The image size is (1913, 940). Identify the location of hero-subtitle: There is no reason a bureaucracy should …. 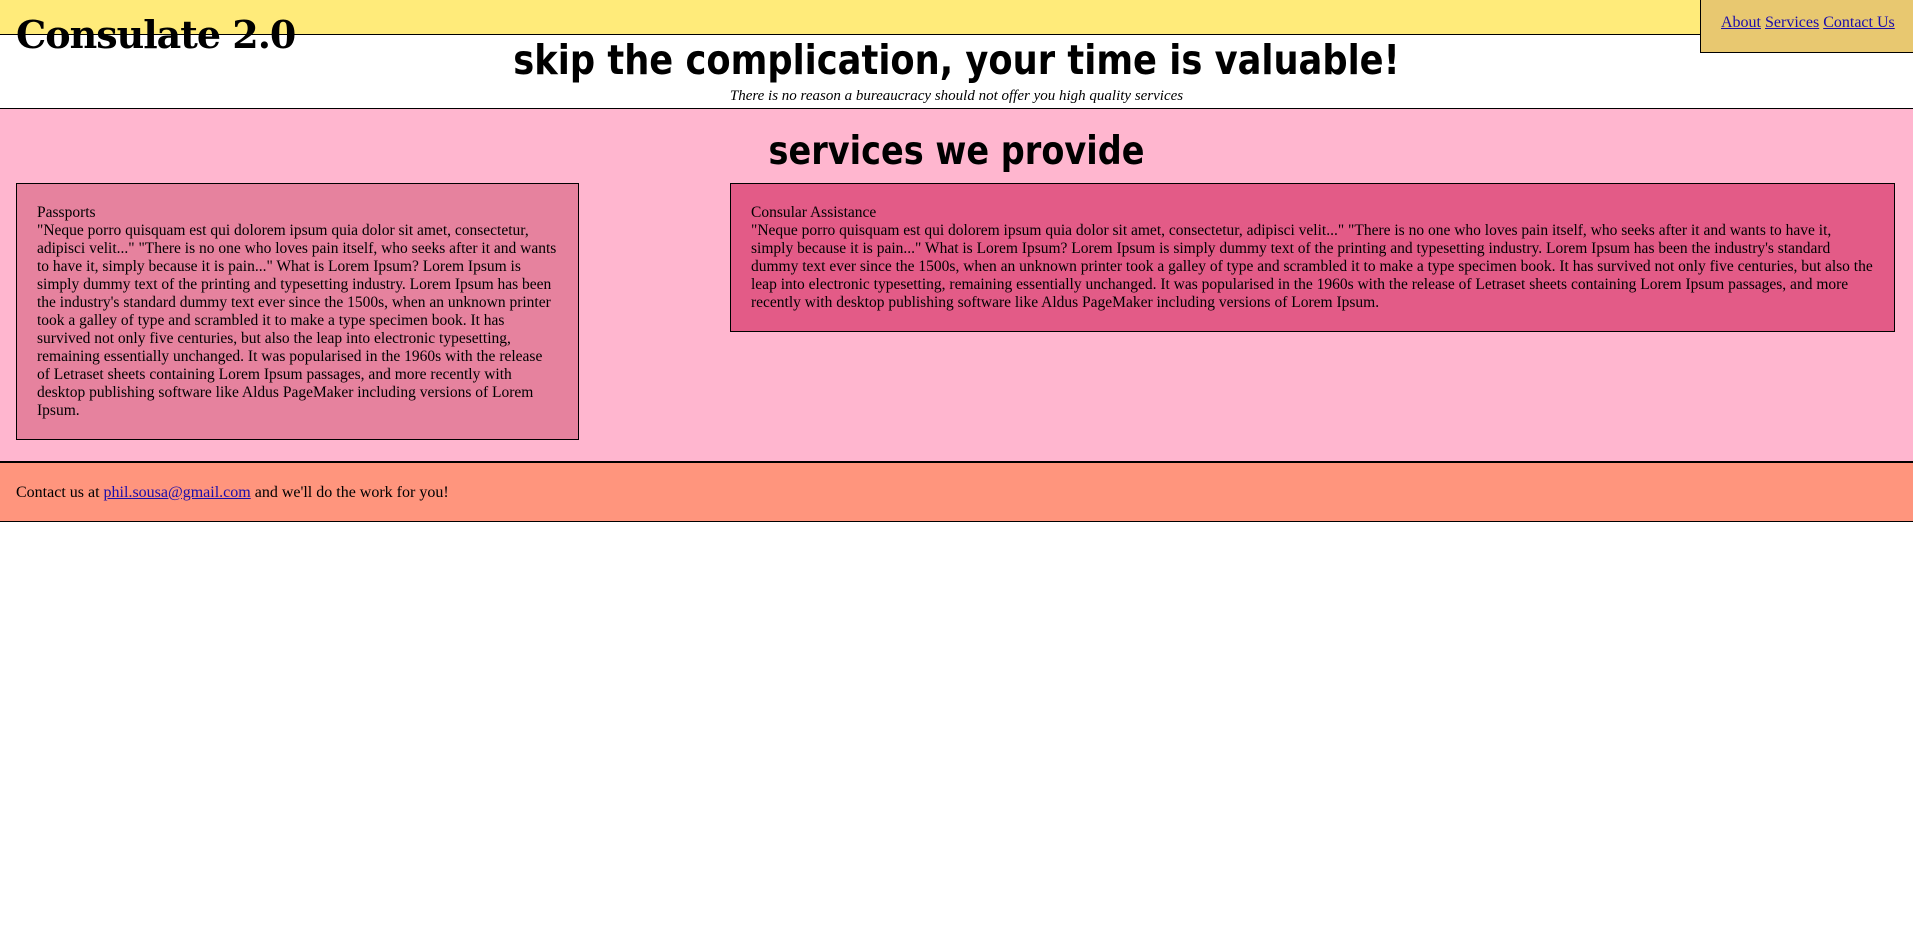
(956, 96).